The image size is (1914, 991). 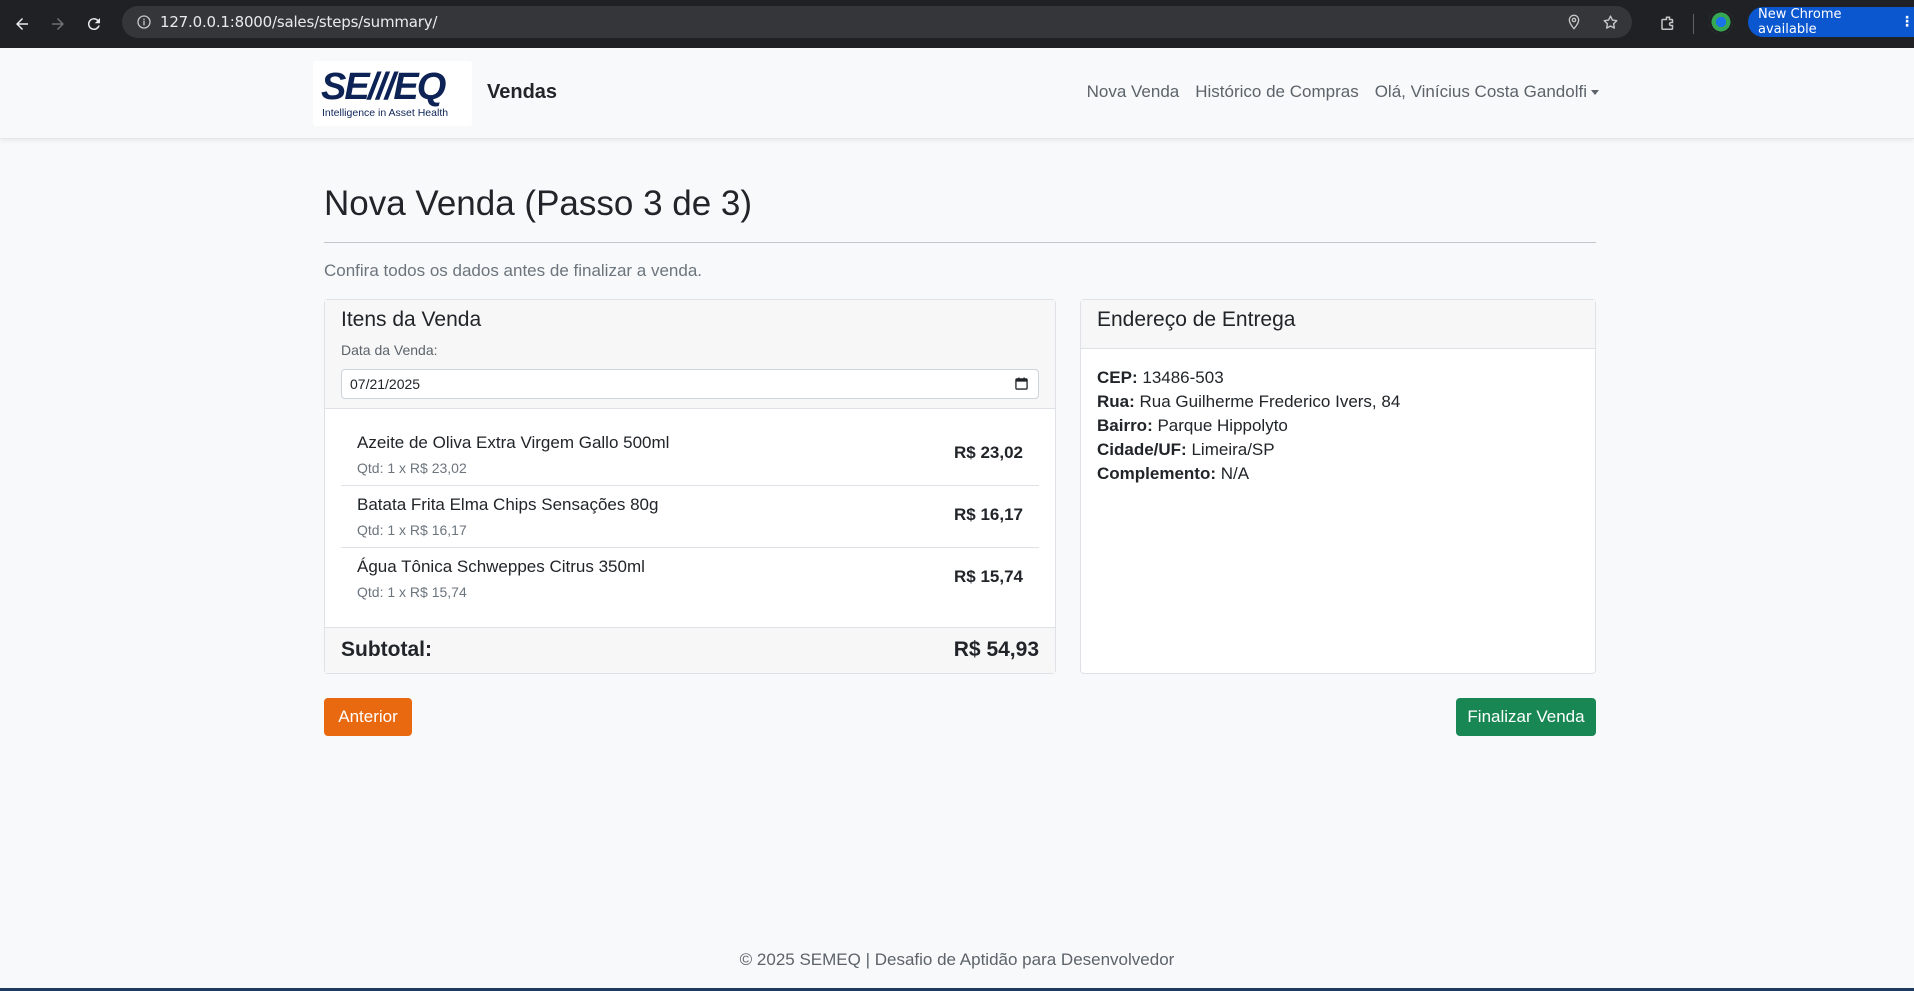 I want to click on item-price: R$ 23,02, so click(x=988, y=452).